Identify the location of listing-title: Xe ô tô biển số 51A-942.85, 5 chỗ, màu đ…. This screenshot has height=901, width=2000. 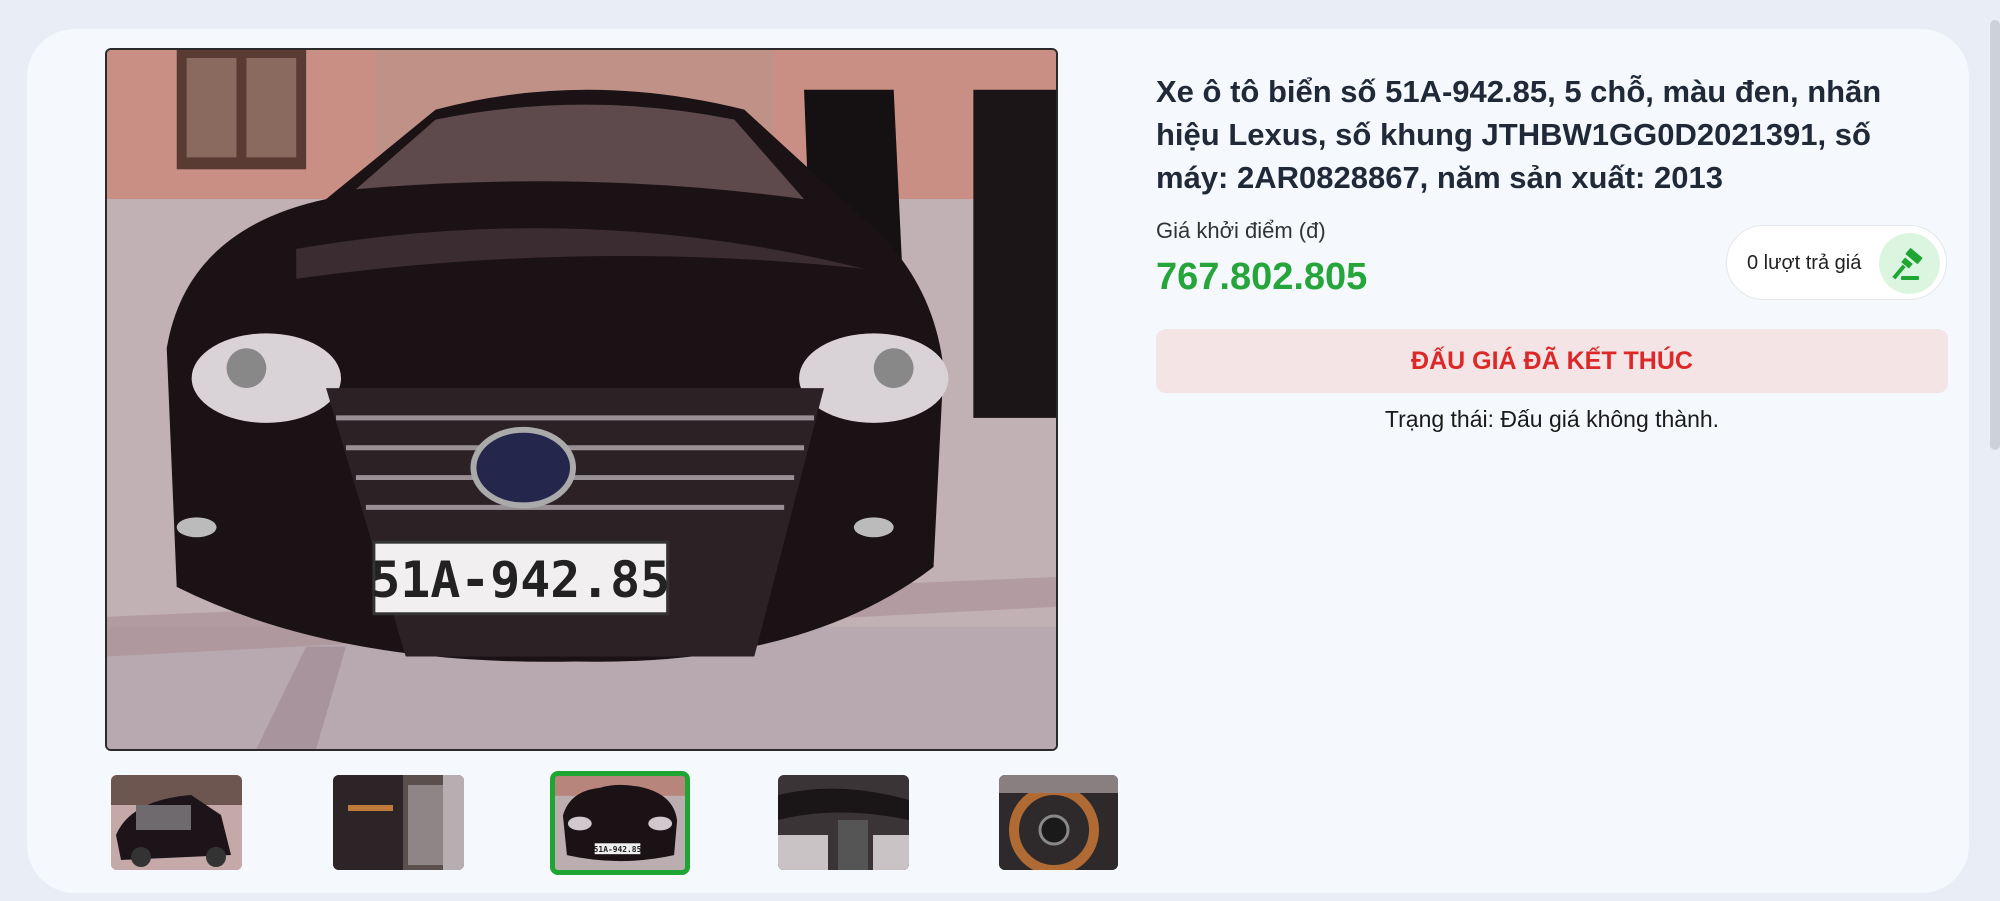
(1519, 134).